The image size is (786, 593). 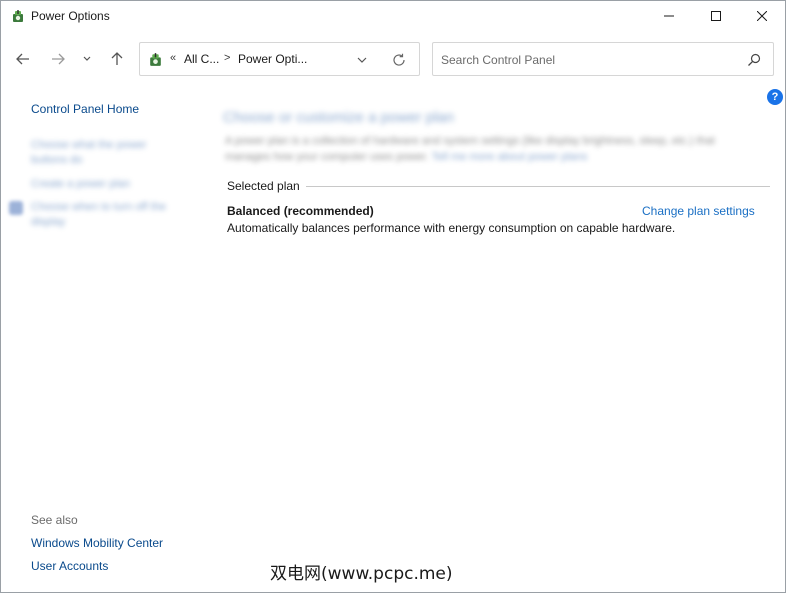 I want to click on arrow-left-icon, so click(x=22, y=59).